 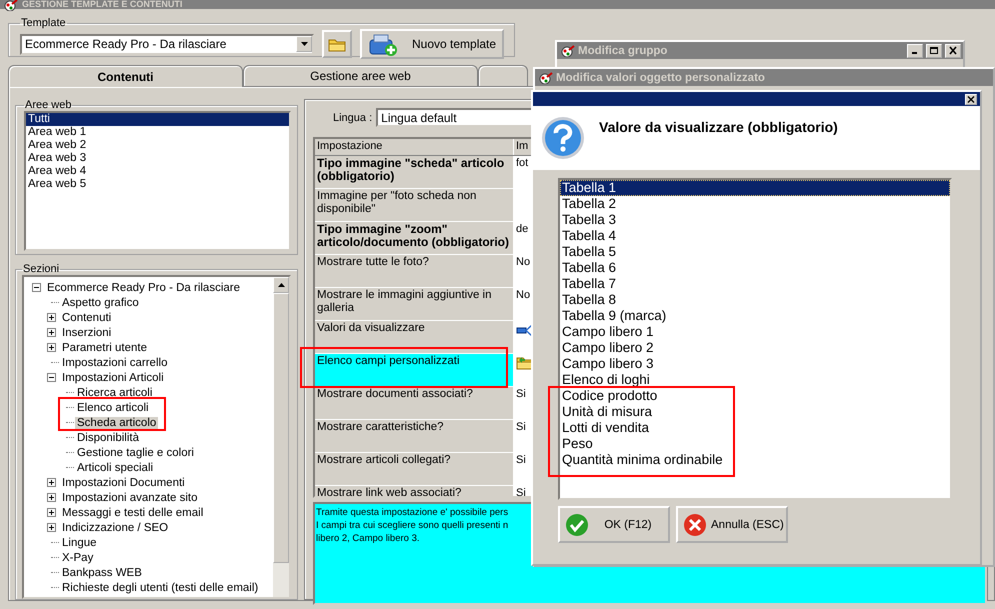 I want to click on tree-item: Impostazioni avanzate sito, so click(x=130, y=498).